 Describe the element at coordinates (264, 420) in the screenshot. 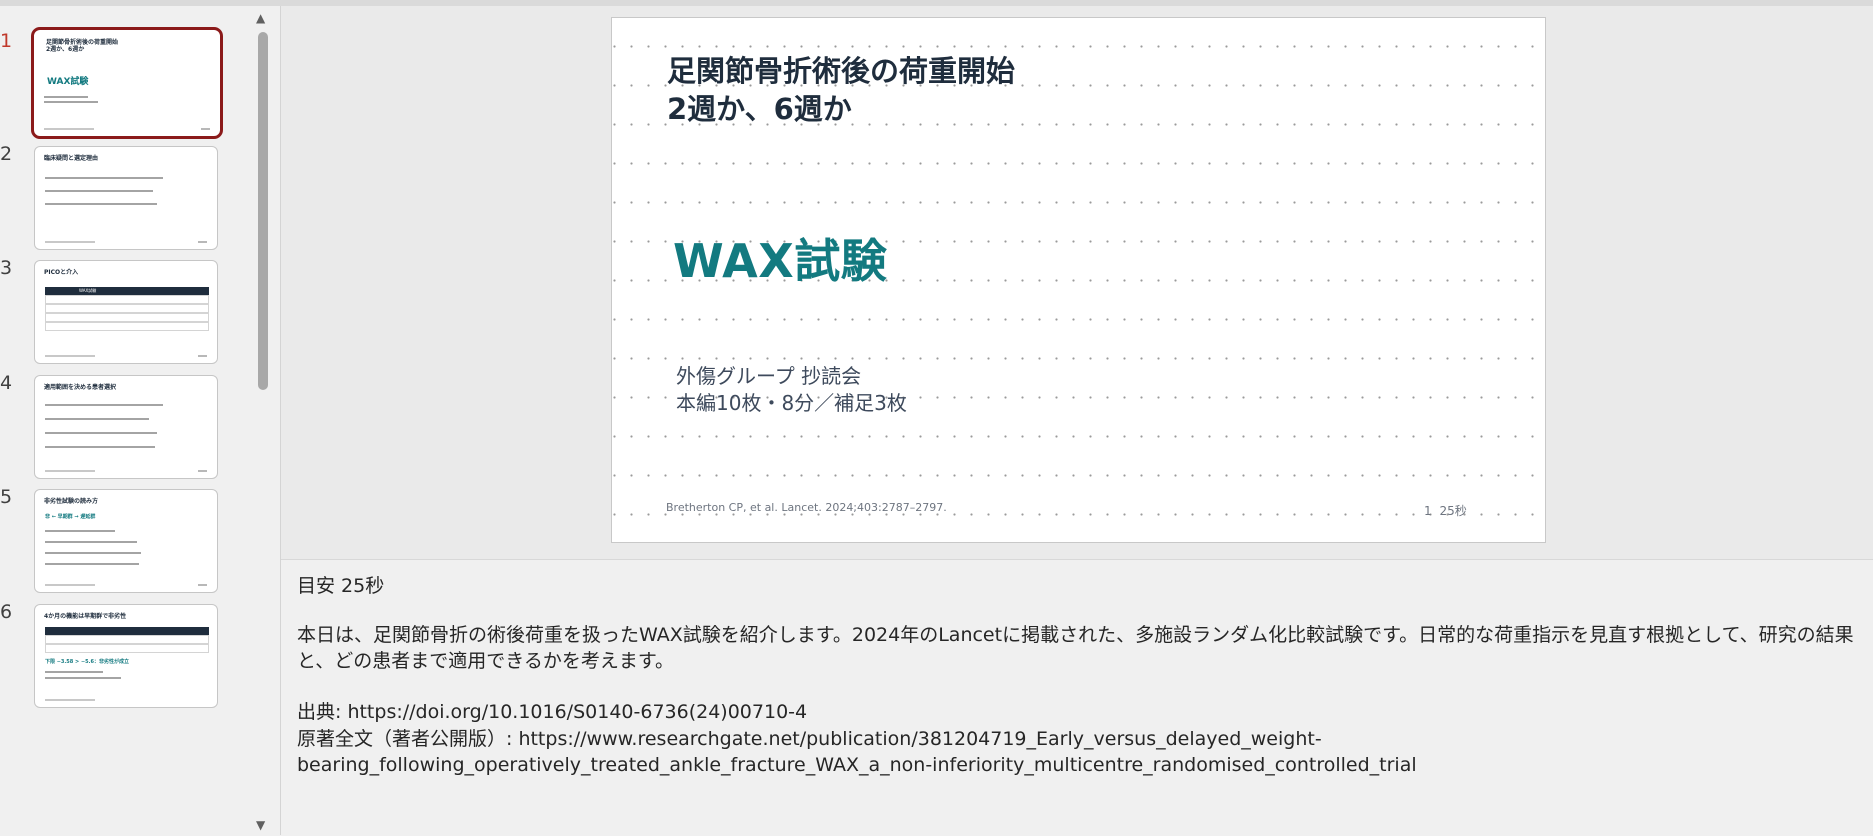

I see `thumbnails-scrollbar: ▲ ▼` at that location.